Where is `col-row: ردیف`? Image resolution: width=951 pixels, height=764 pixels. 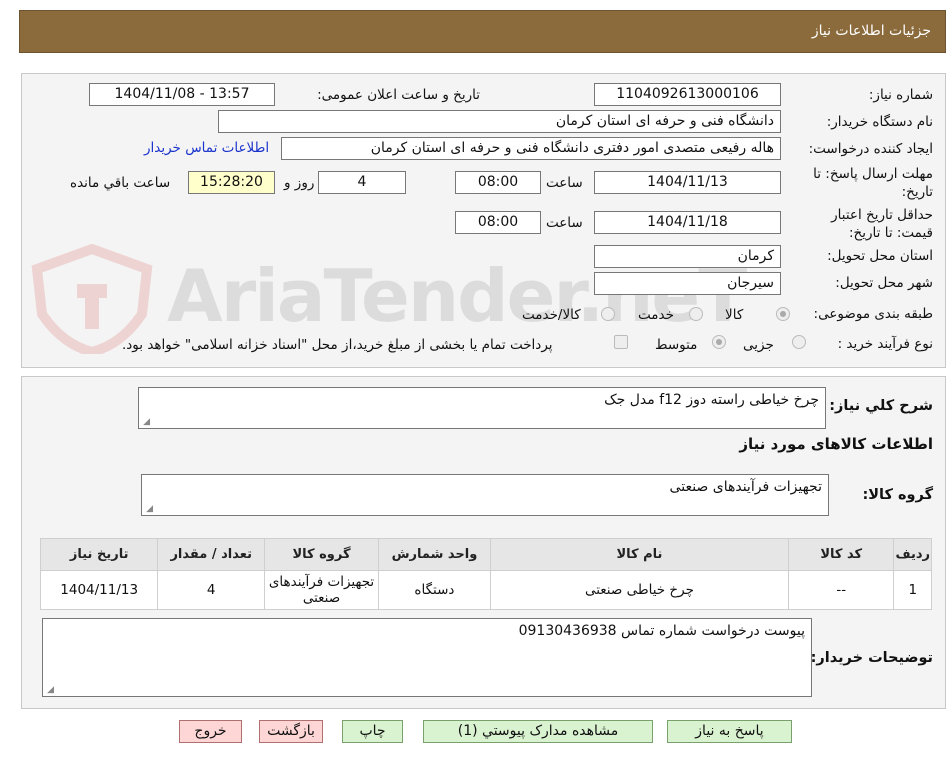
col-row: ردیف is located at coordinates (912, 554).